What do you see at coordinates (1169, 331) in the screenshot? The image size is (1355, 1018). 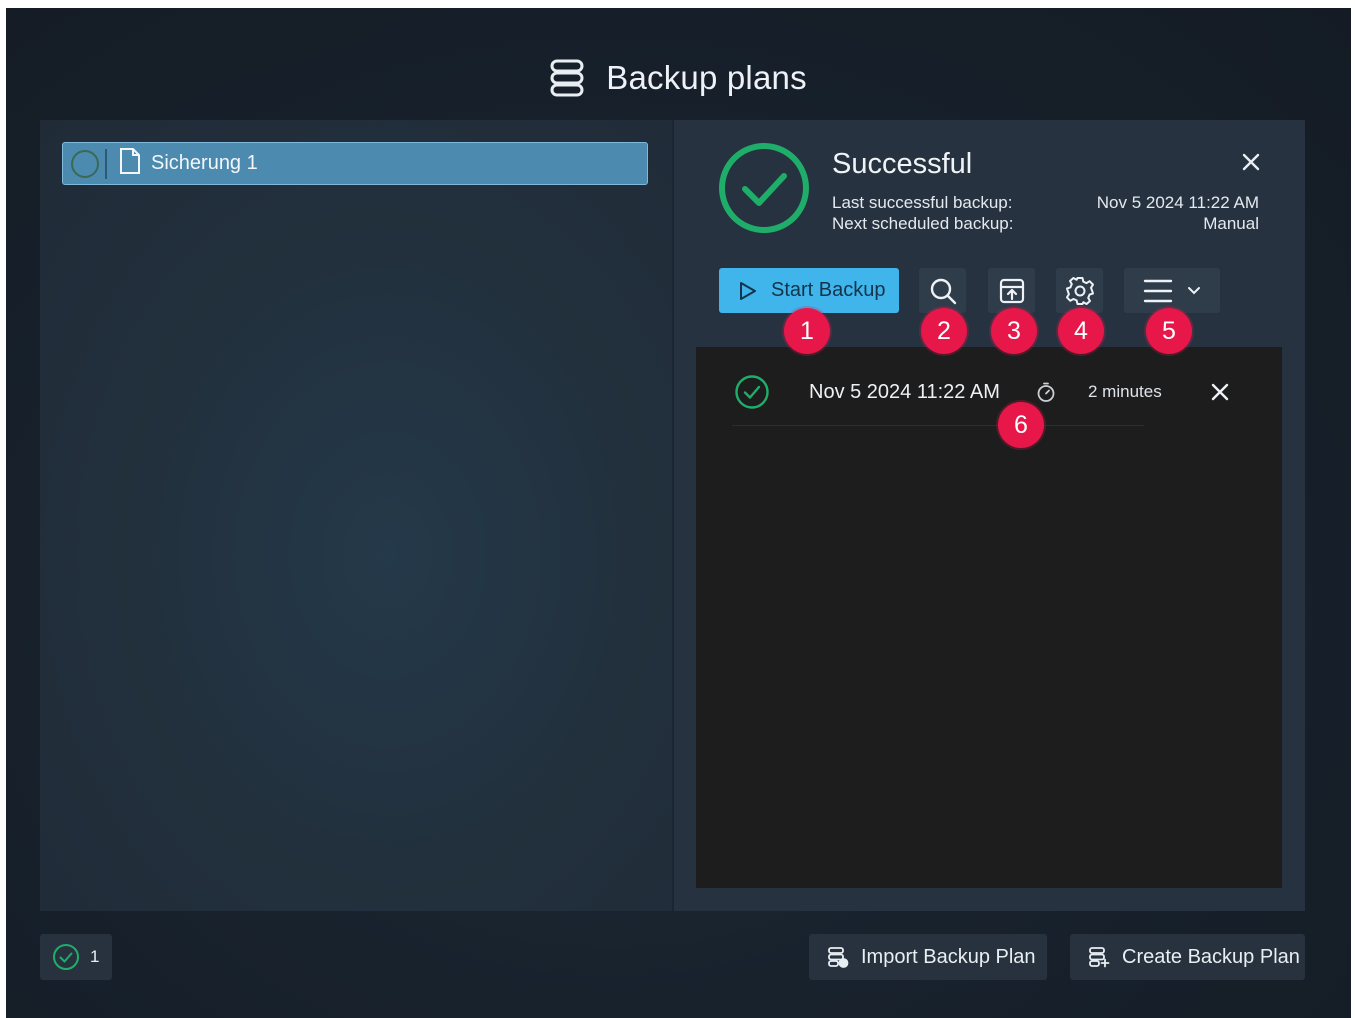 I see `callout-badge-5: 5` at bounding box center [1169, 331].